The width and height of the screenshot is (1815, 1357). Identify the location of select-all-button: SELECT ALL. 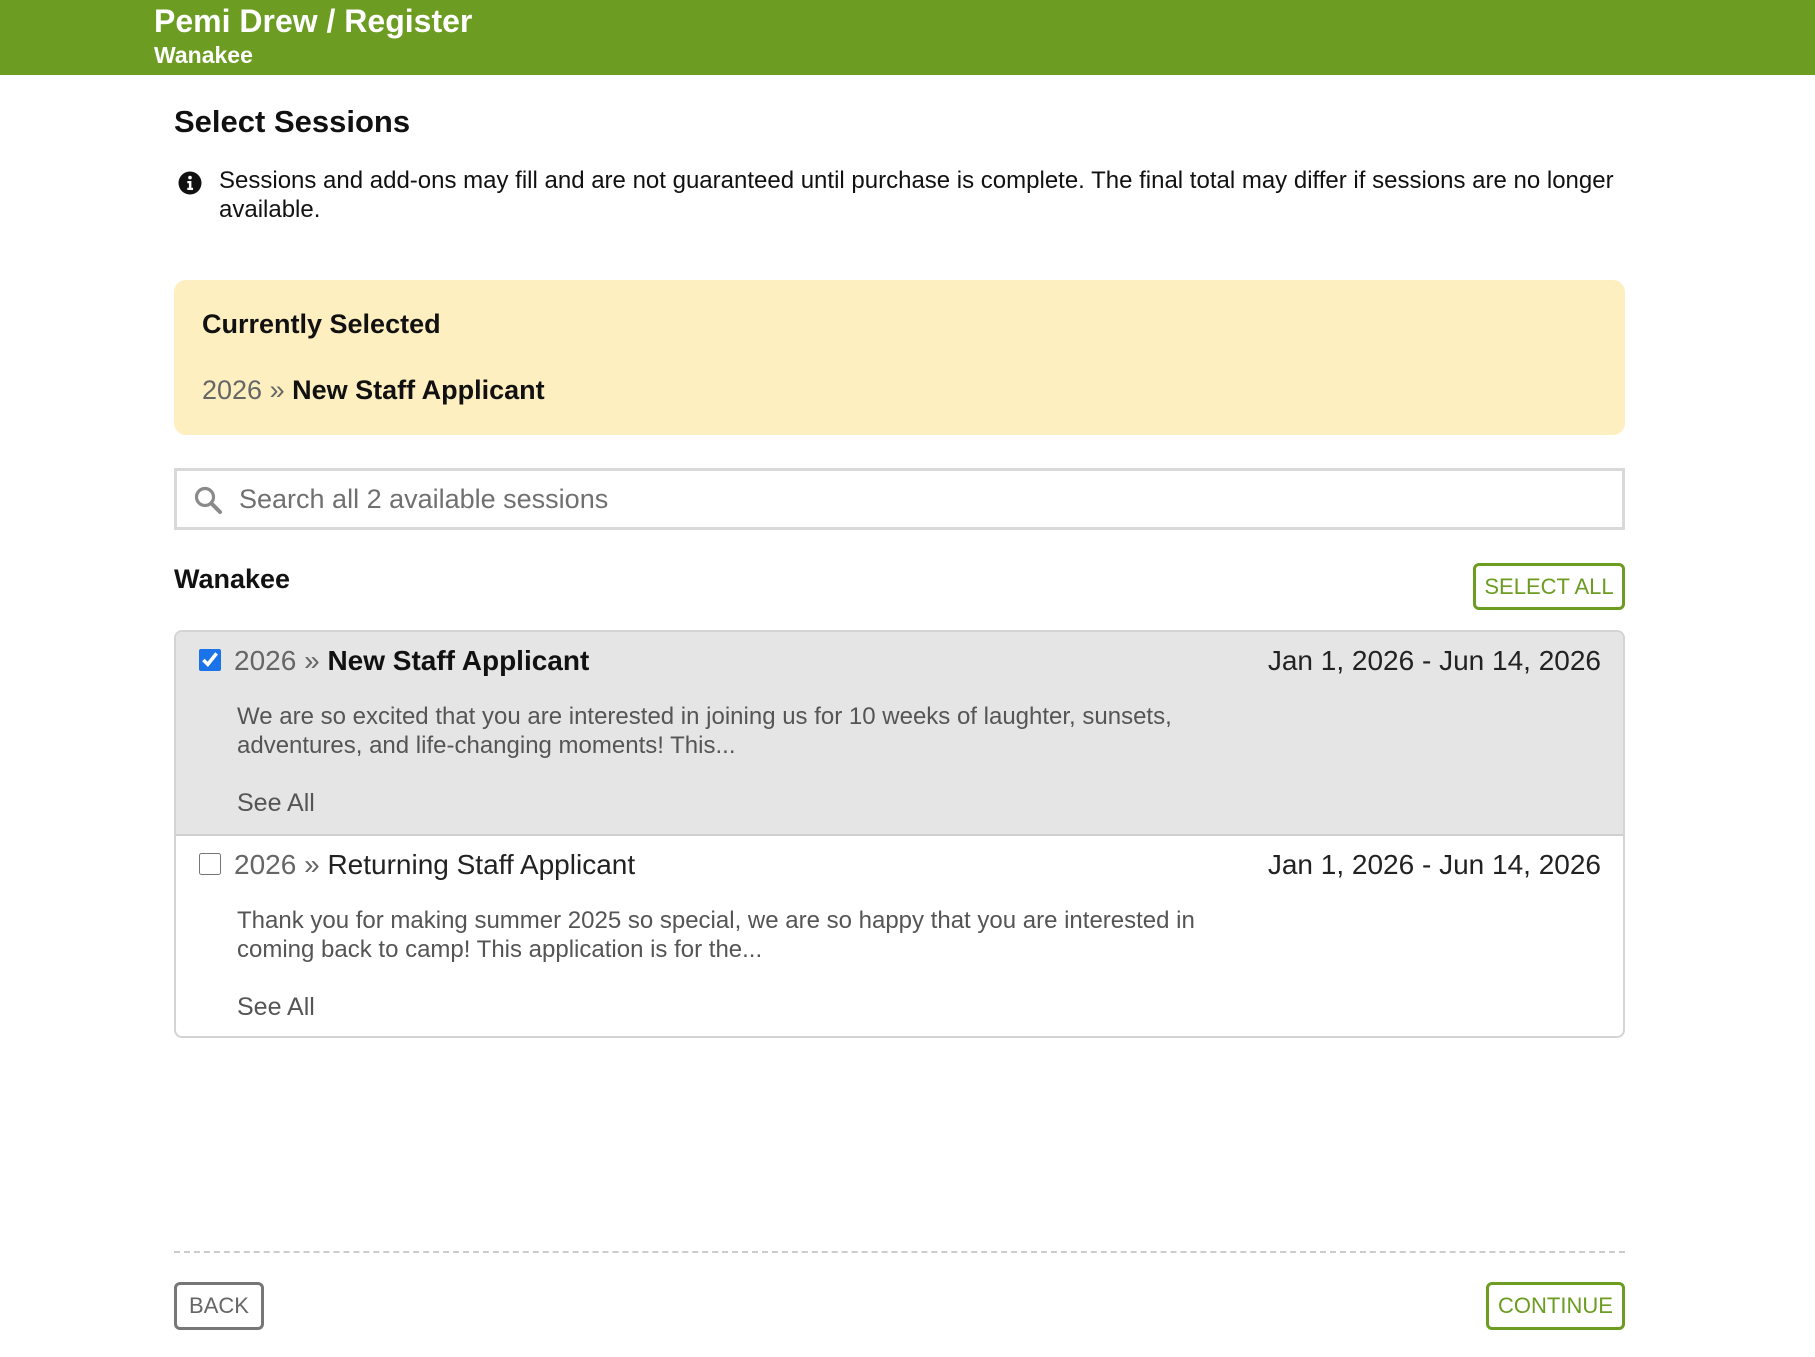
(1549, 586).